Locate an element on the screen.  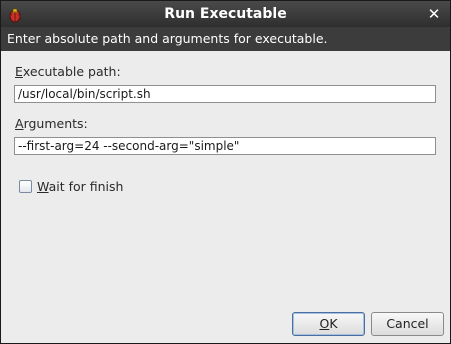
arguments-input is located at coordinates (225, 146).